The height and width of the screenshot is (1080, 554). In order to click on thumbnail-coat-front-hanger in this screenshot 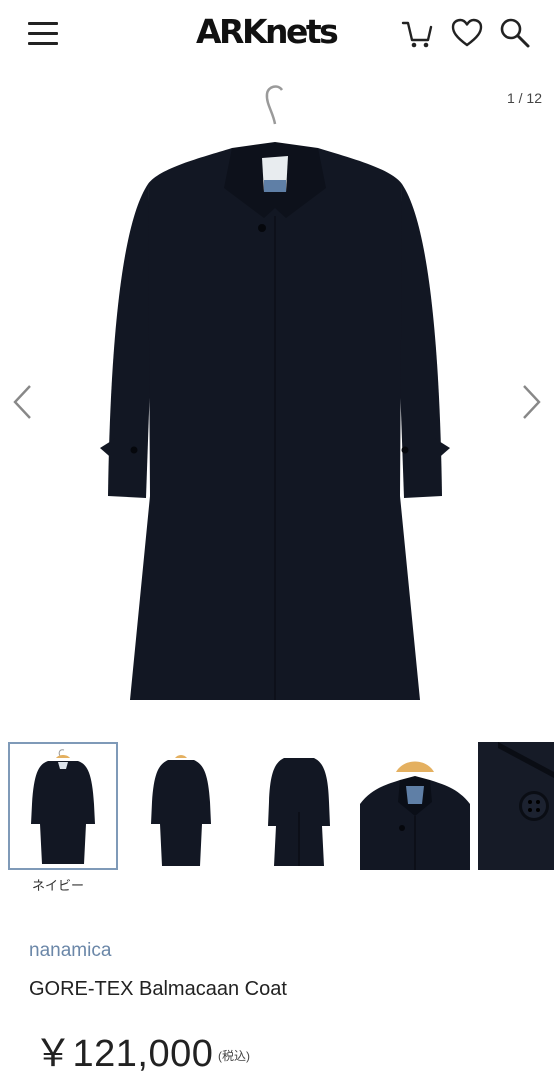, I will do `click(63, 806)`.